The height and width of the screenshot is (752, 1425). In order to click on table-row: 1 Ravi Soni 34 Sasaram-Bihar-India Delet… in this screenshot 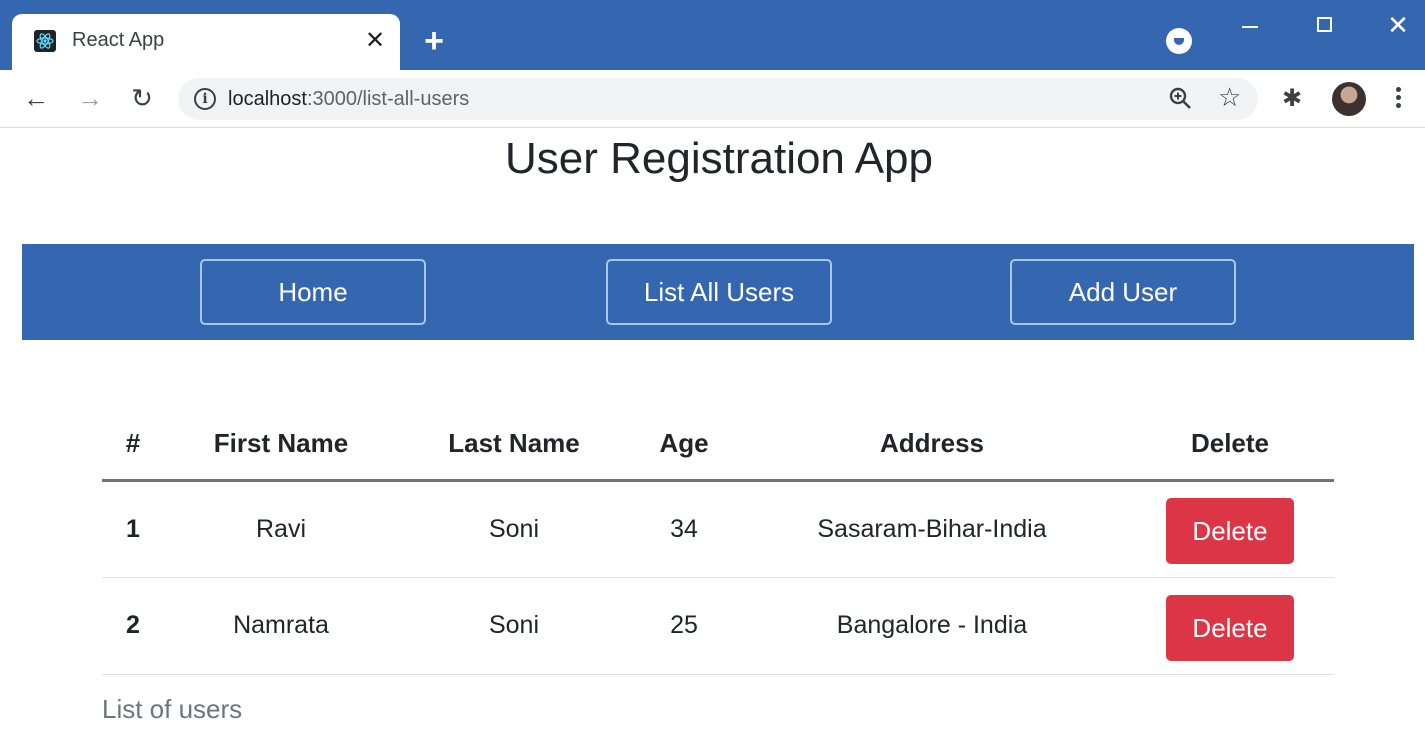, I will do `click(718, 529)`.